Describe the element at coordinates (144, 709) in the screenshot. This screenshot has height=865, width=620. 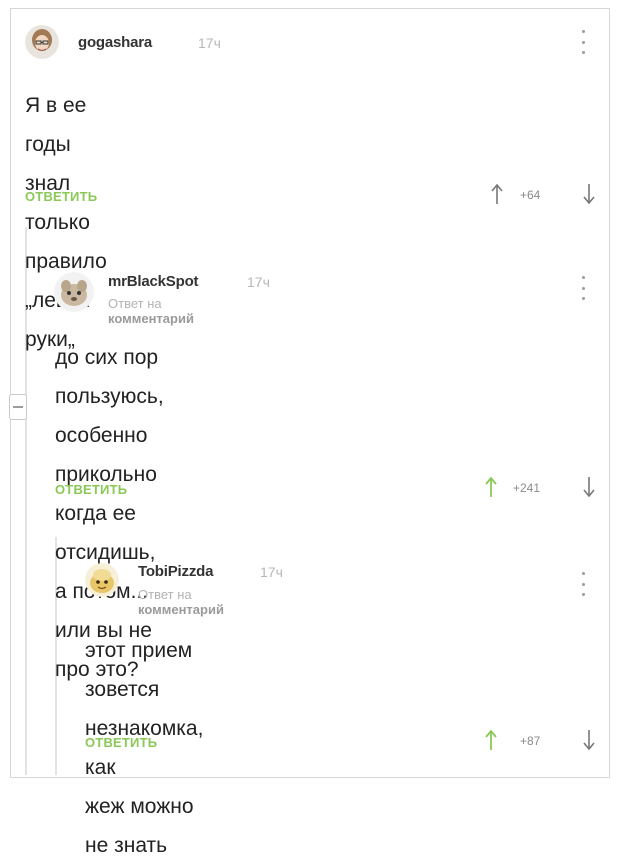
I see `comment-text-line: этот прием зовется незнакомка, как` at that location.